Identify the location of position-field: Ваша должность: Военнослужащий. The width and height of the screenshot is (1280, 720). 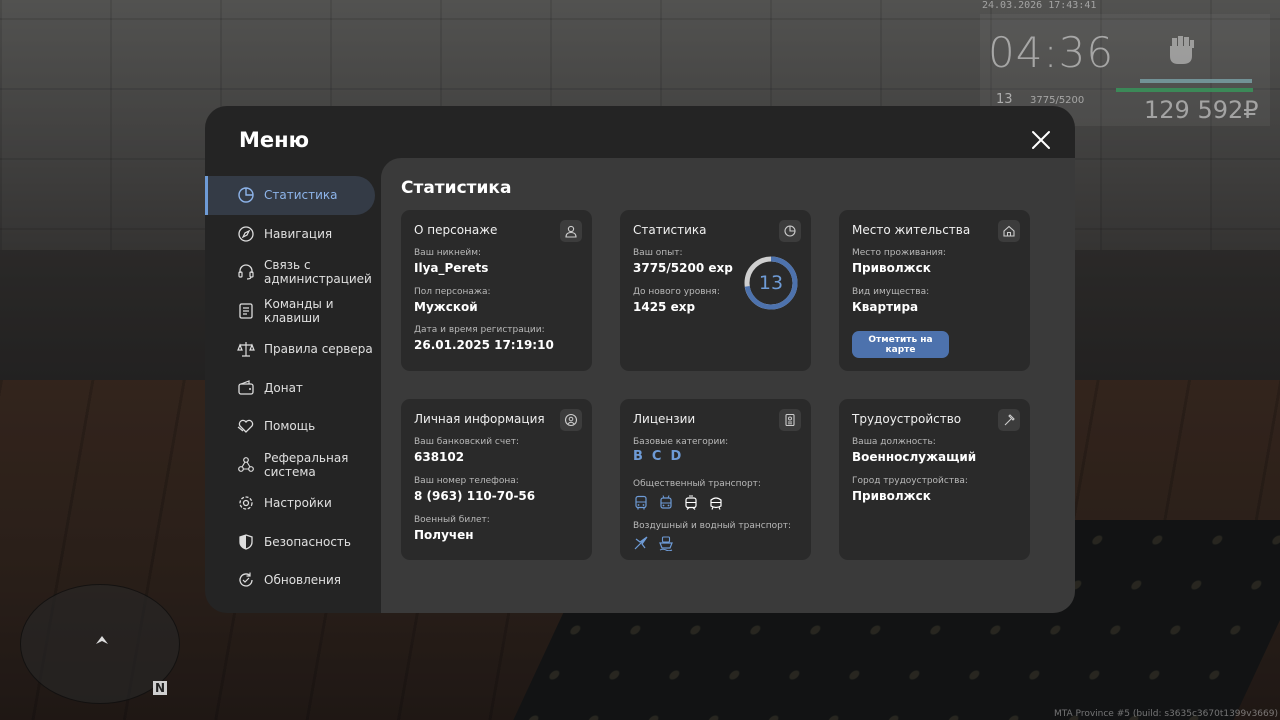
(914, 450).